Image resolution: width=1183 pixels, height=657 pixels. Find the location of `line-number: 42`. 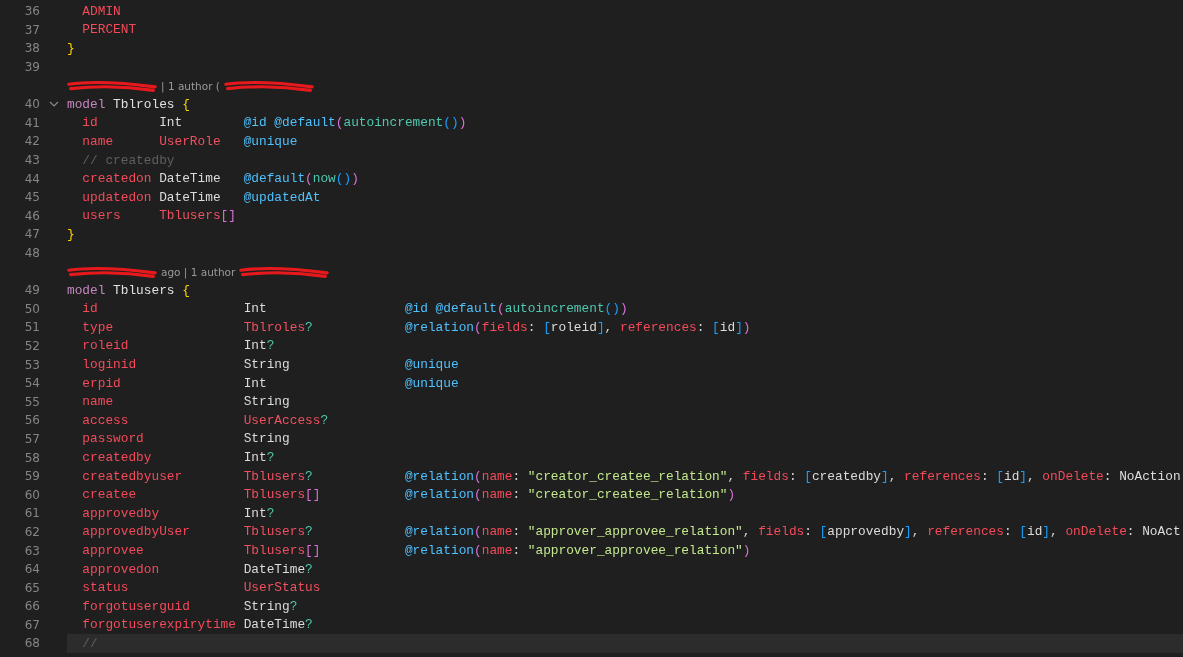

line-number: 42 is located at coordinates (31, 141).